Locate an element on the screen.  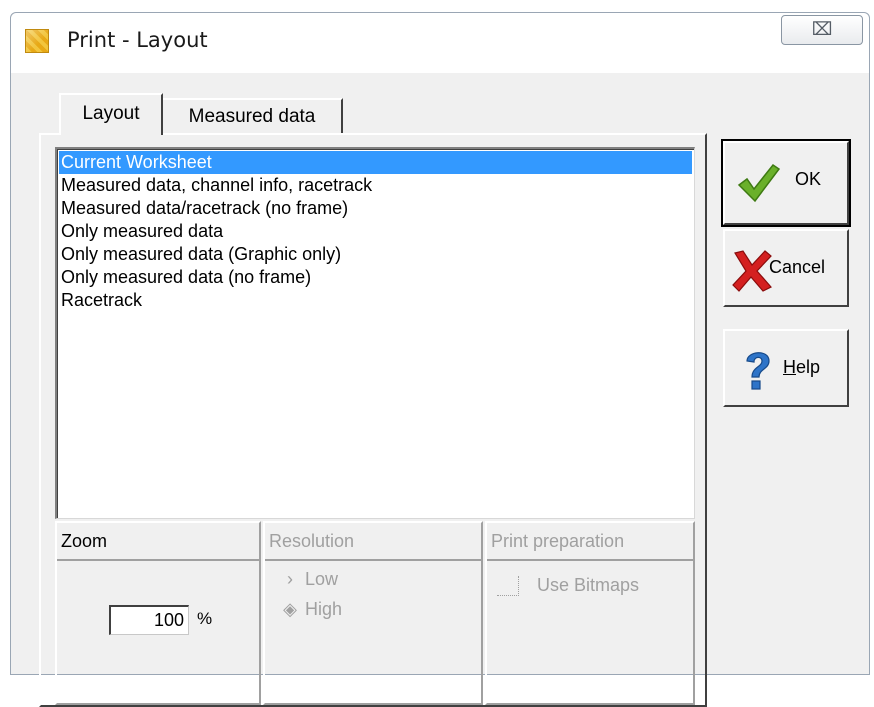
list-item-measured-channel-racetrack: Measured data, channel info, racetrack is located at coordinates (375, 185).